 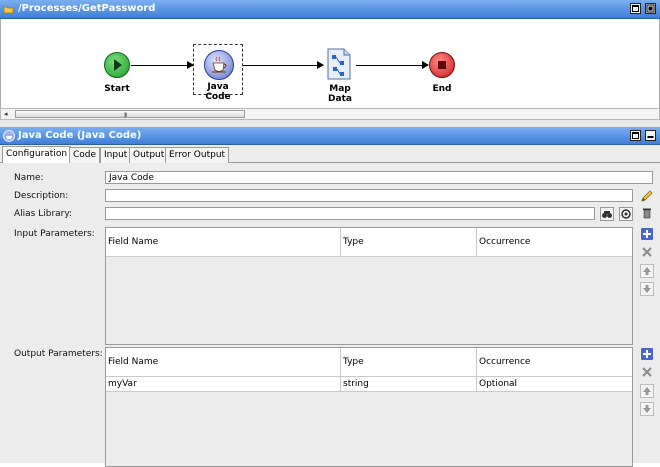 What do you see at coordinates (409, 384) in the screenshot?
I see `output-row-type: string` at bounding box center [409, 384].